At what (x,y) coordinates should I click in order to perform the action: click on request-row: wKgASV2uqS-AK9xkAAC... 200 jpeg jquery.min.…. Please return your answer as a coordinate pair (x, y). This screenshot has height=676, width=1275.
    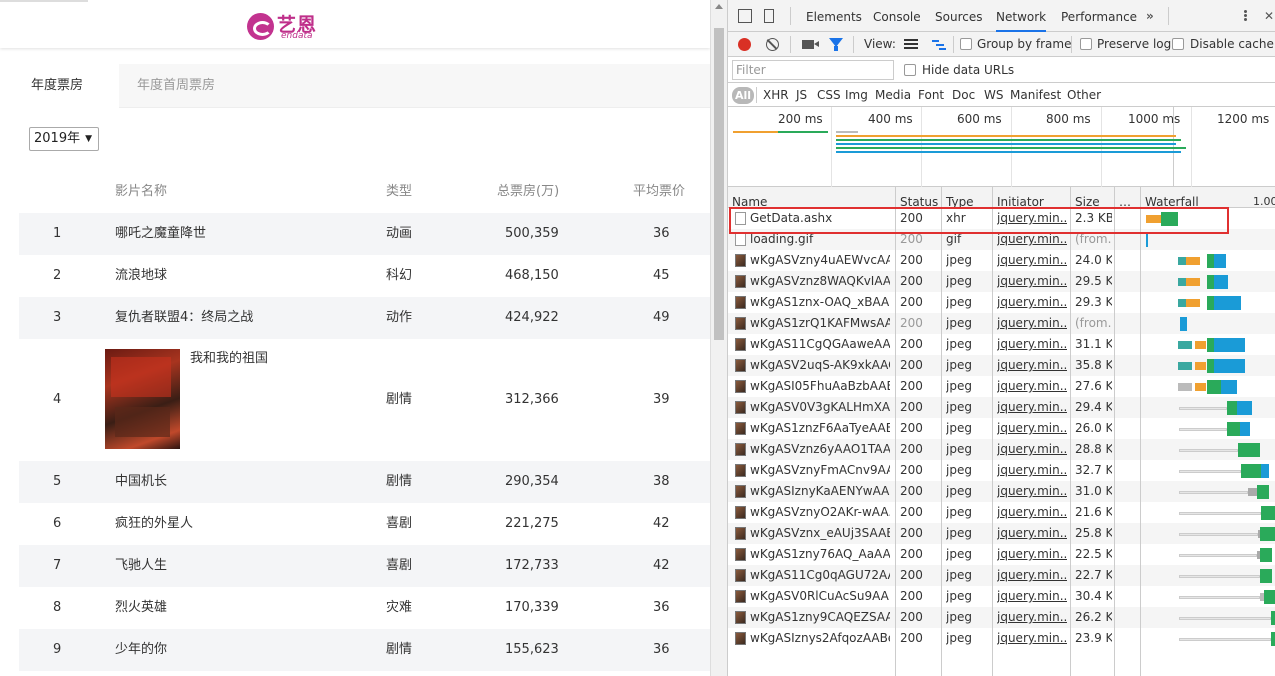
    Looking at the image, I should click on (1001, 365).